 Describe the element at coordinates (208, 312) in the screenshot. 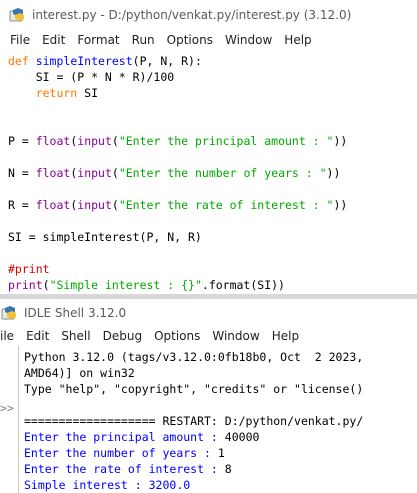

I see `shell-title-bar: IDLE Shell 3.12.0` at that location.